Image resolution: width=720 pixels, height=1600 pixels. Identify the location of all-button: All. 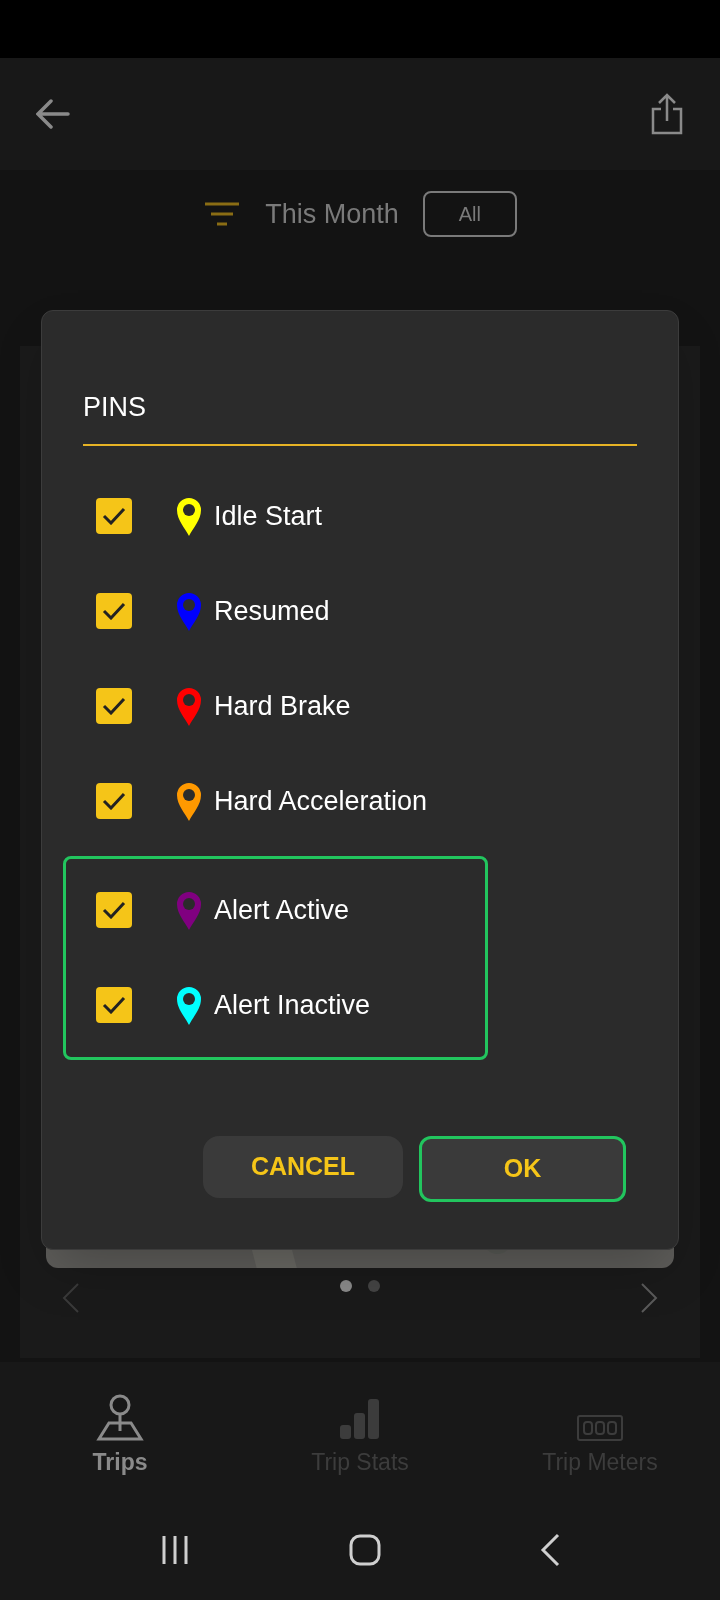
(469, 214).